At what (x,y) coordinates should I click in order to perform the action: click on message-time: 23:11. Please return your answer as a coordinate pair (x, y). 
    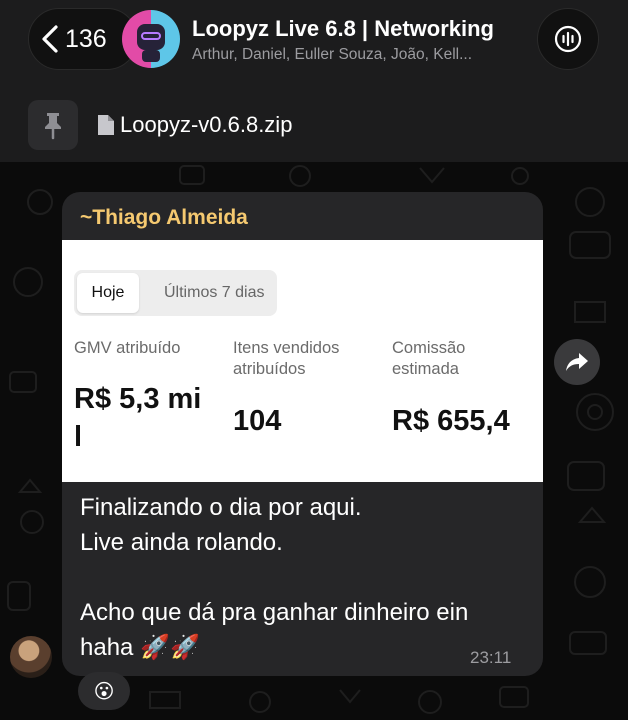
    Looking at the image, I should click on (491, 657).